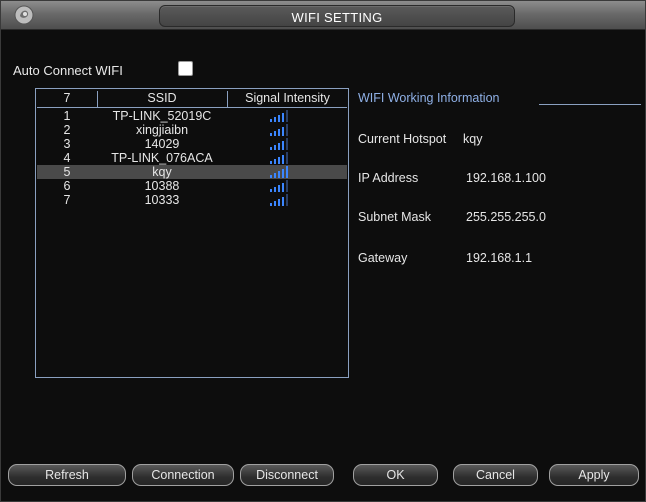 This screenshot has height=502, width=646. What do you see at coordinates (192, 144) in the screenshot?
I see `table-row: 3 14029` at bounding box center [192, 144].